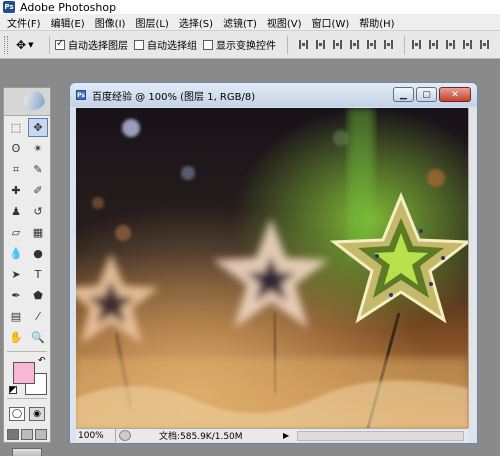 The height and width of the screenshot is (456, 500). I want to click on eyedropper-tool-icon: ⁄, so click(38, 316).